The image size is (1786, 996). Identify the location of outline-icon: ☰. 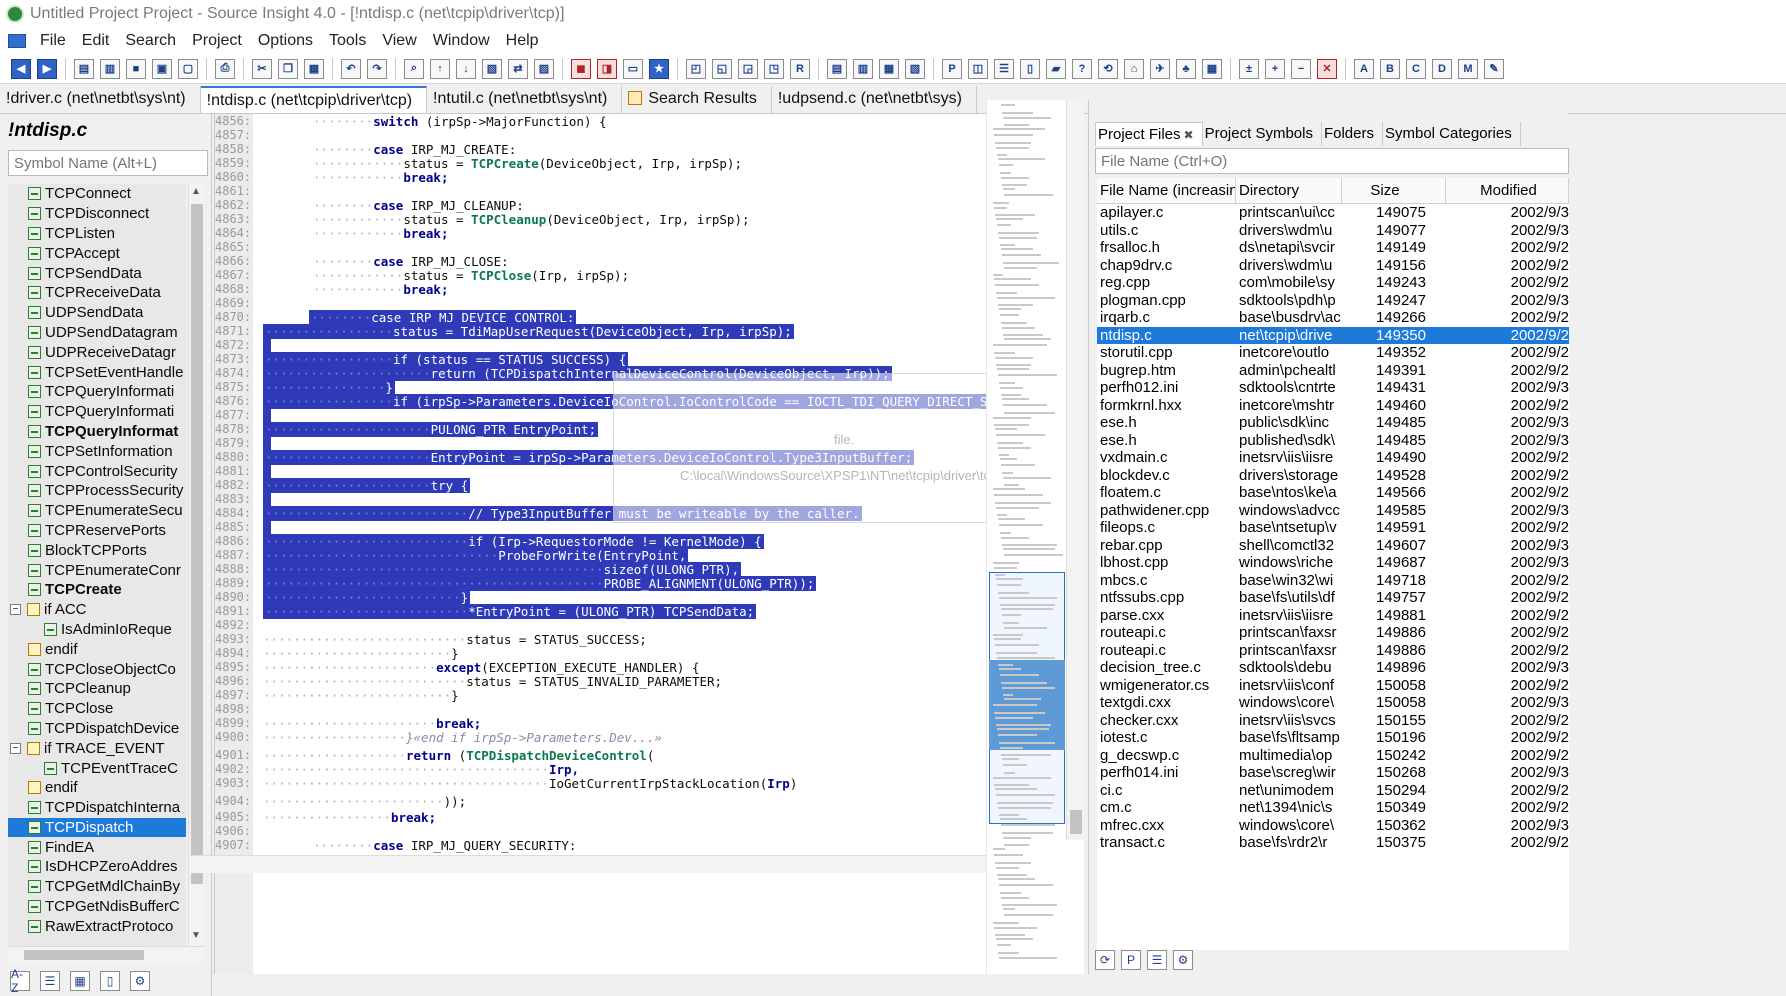
(1004, 68).